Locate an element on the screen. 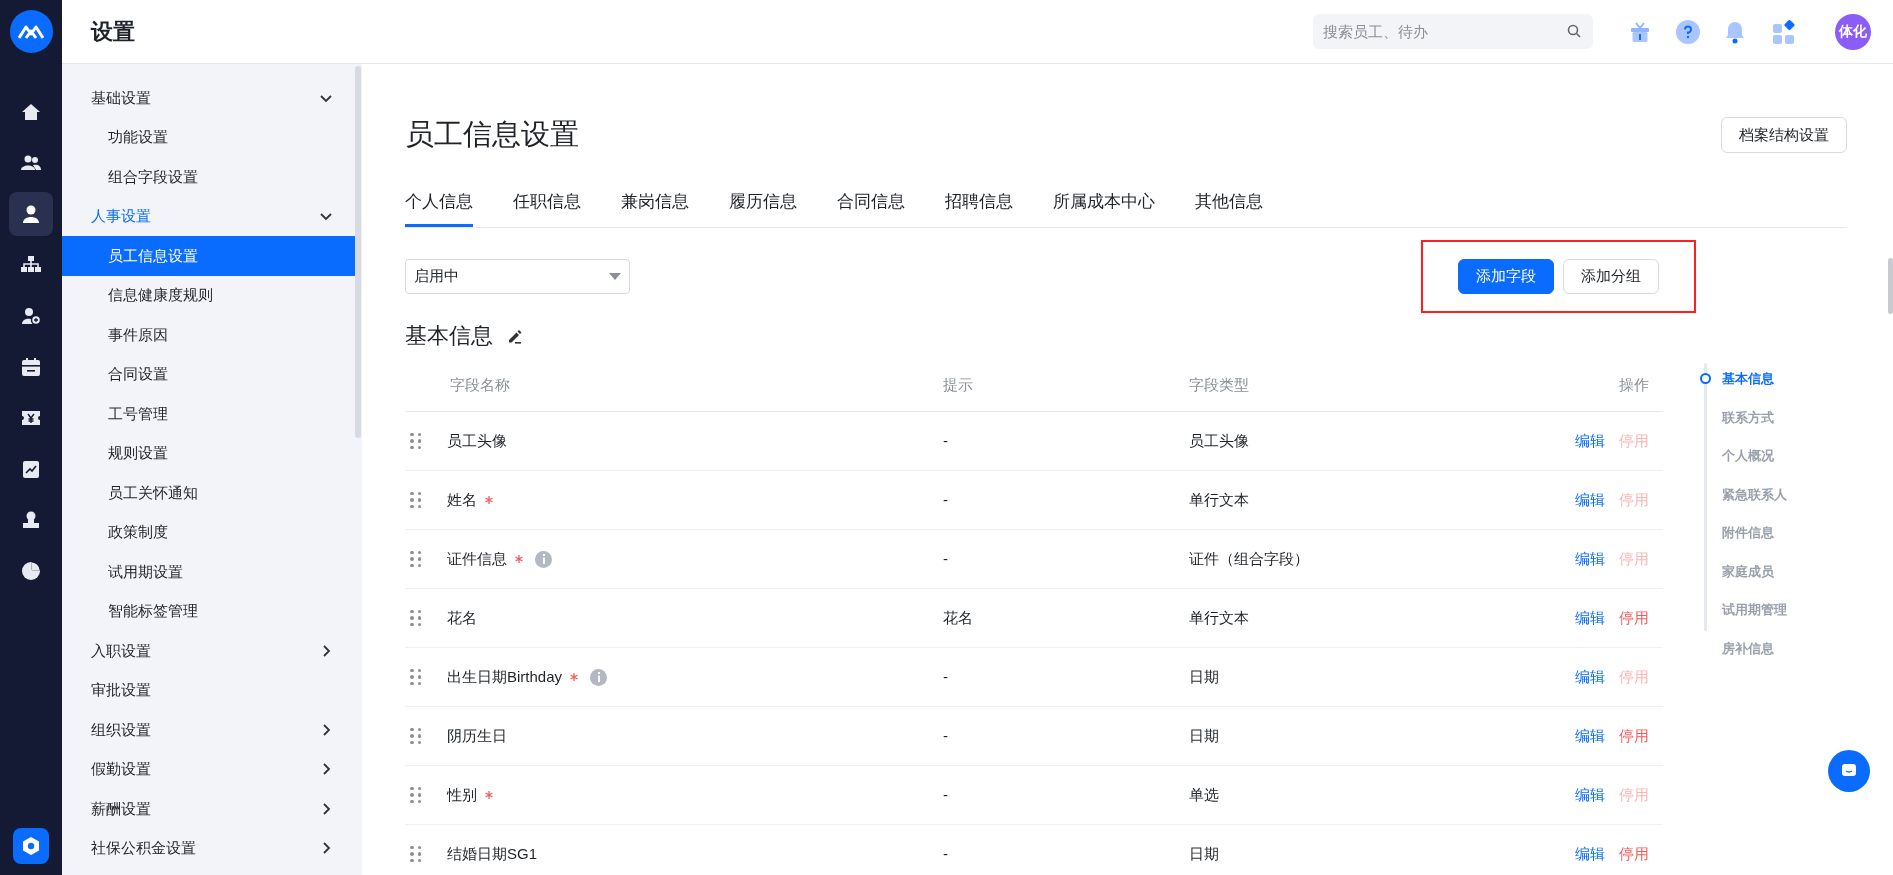 The width and height of the screenshot is (1893, 875). add-field-button: 添加字段 is located at coordinates (1506, 276).